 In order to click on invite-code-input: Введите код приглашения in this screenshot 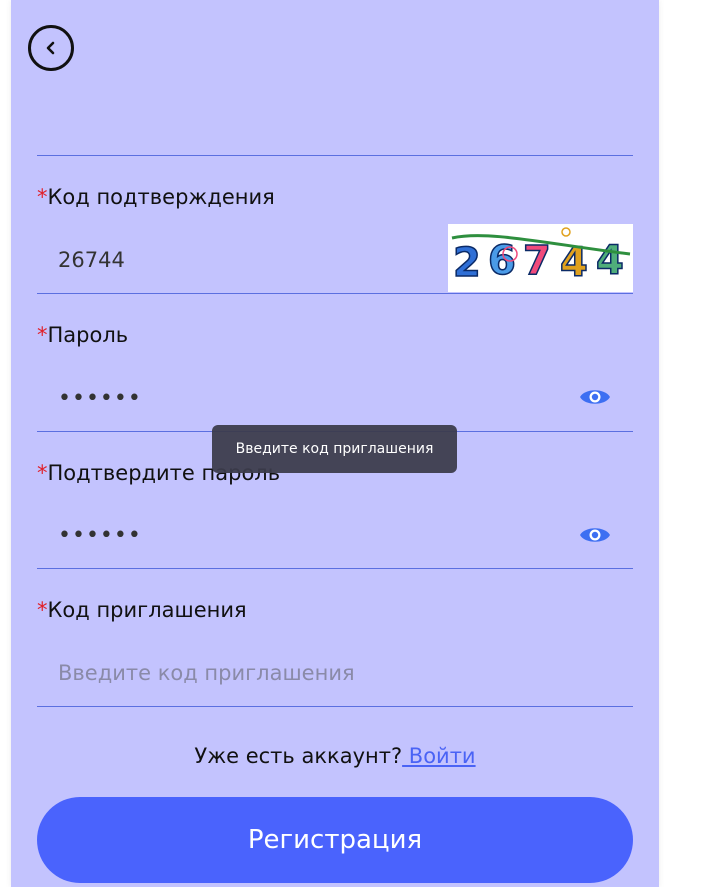, I will do `click(206, 673)`.